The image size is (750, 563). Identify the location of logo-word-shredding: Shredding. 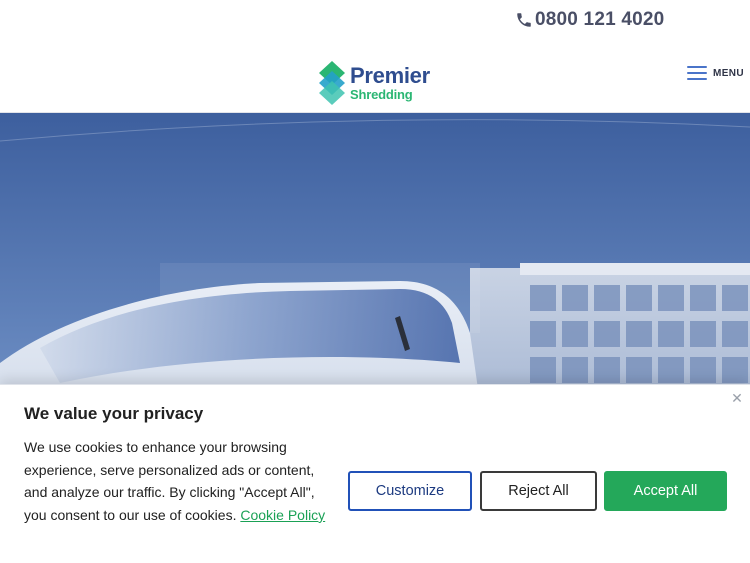
(381, 94).